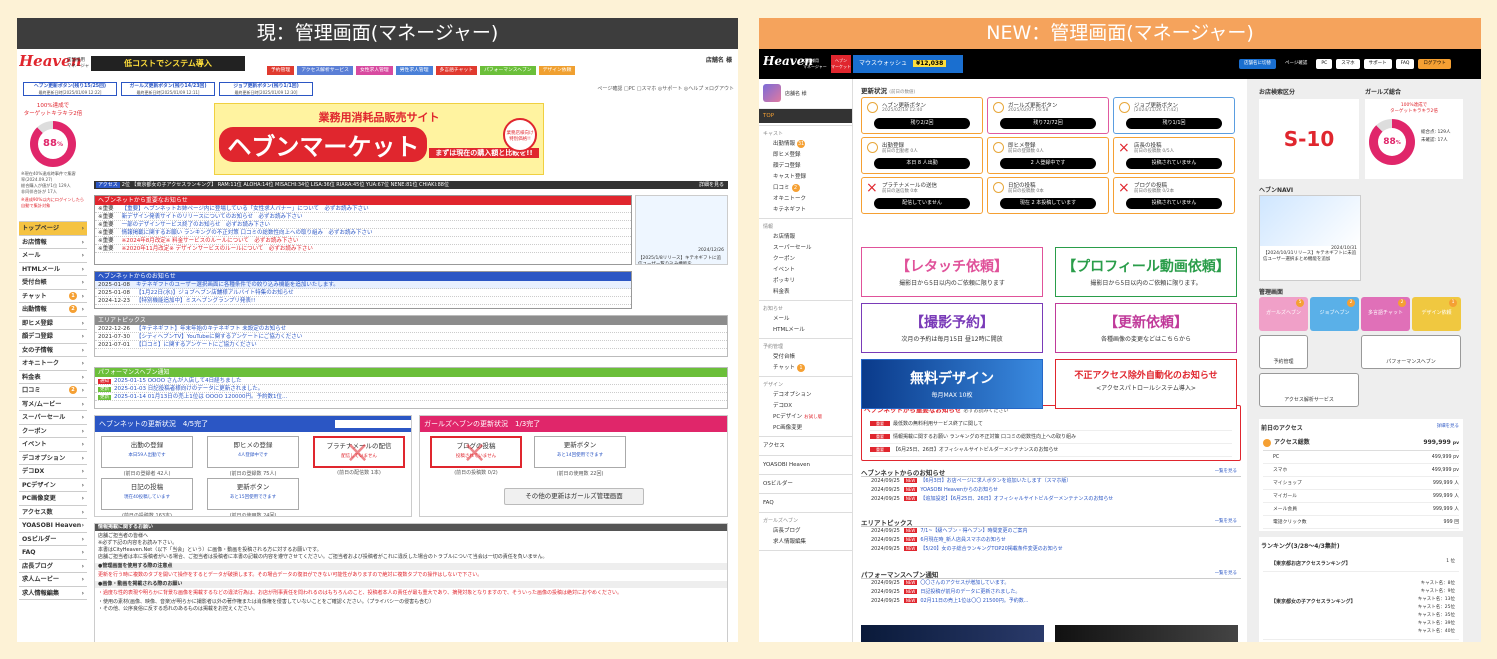 The width and height of the screenshot is (1497, 659). I want to click on new-nav-item: キャスト登録, so click(805, 177).